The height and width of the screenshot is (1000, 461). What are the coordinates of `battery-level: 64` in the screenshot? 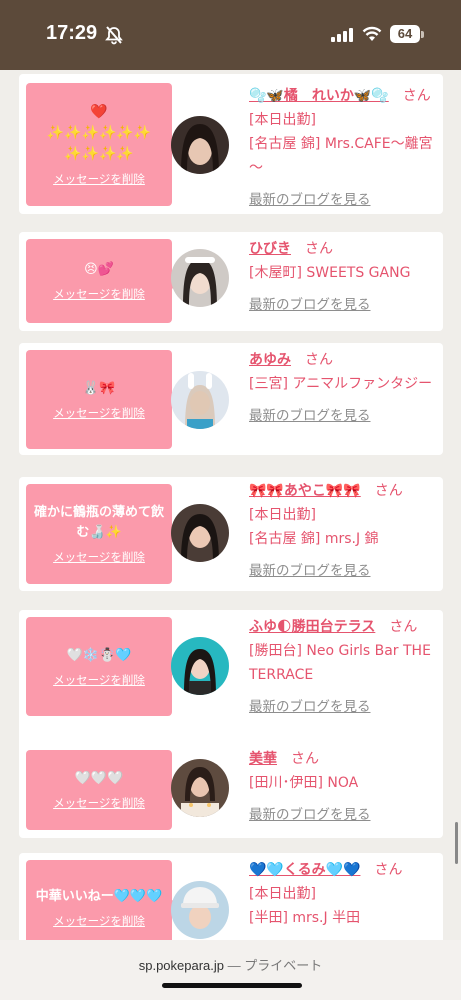 It's located at (405, 33).